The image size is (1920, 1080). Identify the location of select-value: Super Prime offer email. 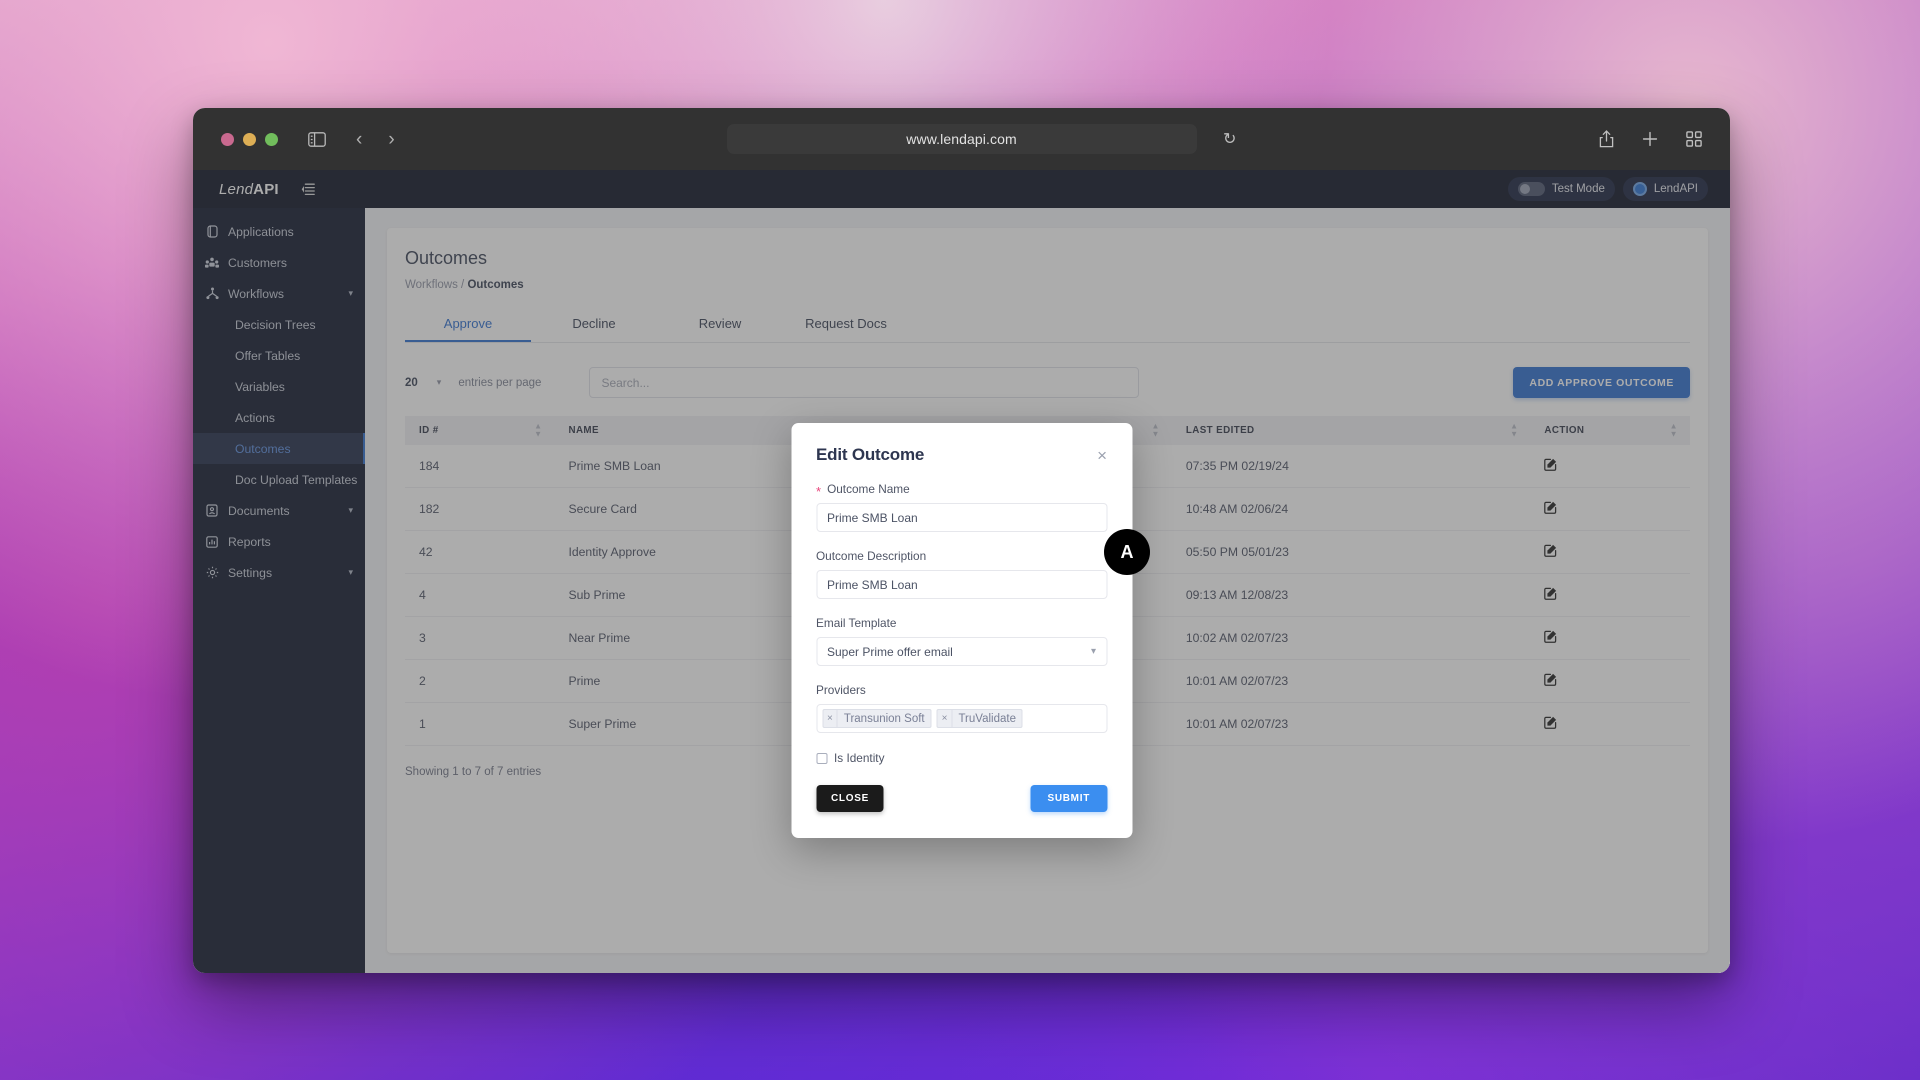
(890, 651).